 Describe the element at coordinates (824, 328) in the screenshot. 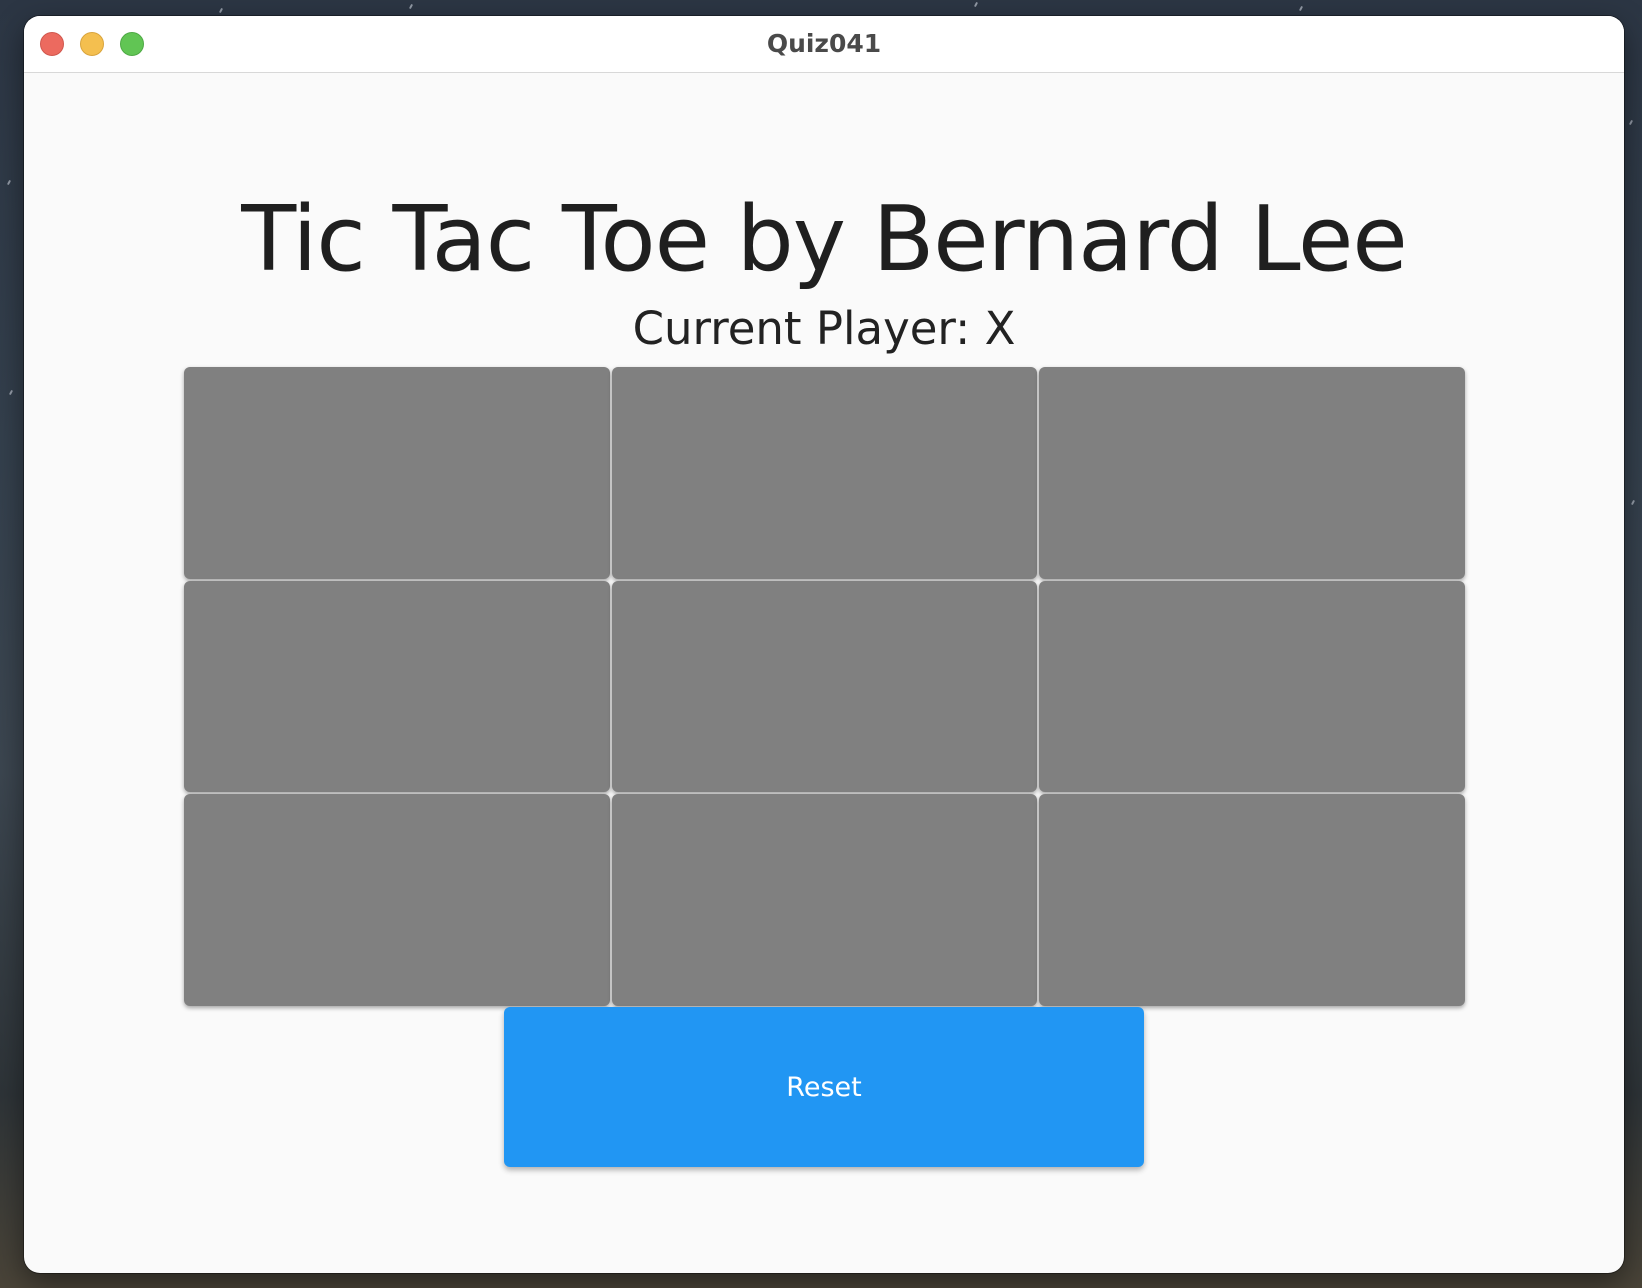

I see `current-player-label: Current Player: X` at that location.